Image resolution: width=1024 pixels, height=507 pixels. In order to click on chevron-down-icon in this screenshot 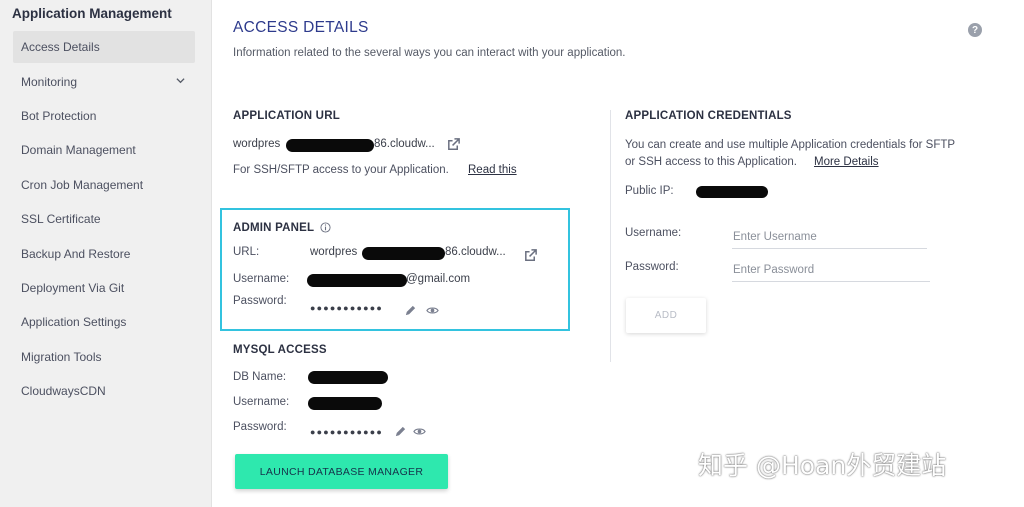, I will do `click(180, 80)`.